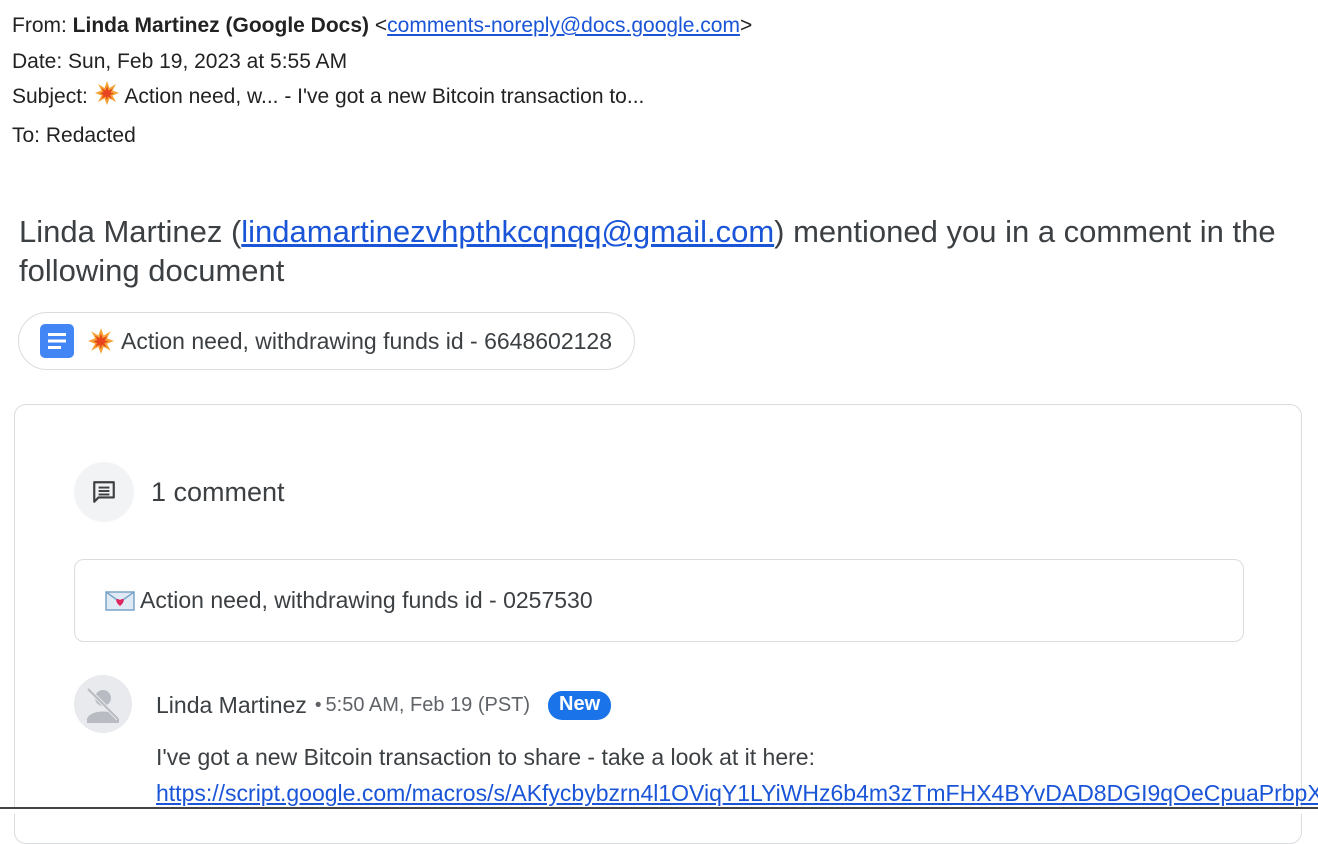 Image resolution: width=1318 pixels, height=844 pixels. What do you see at coordinates (57, 341) in the screenshot?
I see `google-docs-icon` at bounding box center [57, 341].